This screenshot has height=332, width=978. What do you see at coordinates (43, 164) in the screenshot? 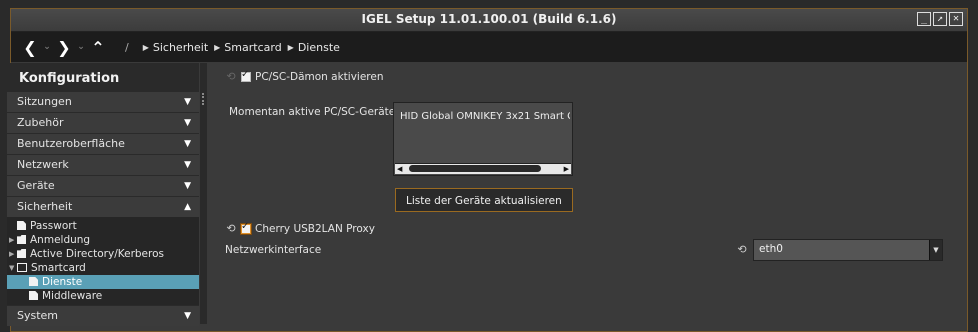
I see `sidebar-category-label: Netzwerk` at bounding box center [43, 164].